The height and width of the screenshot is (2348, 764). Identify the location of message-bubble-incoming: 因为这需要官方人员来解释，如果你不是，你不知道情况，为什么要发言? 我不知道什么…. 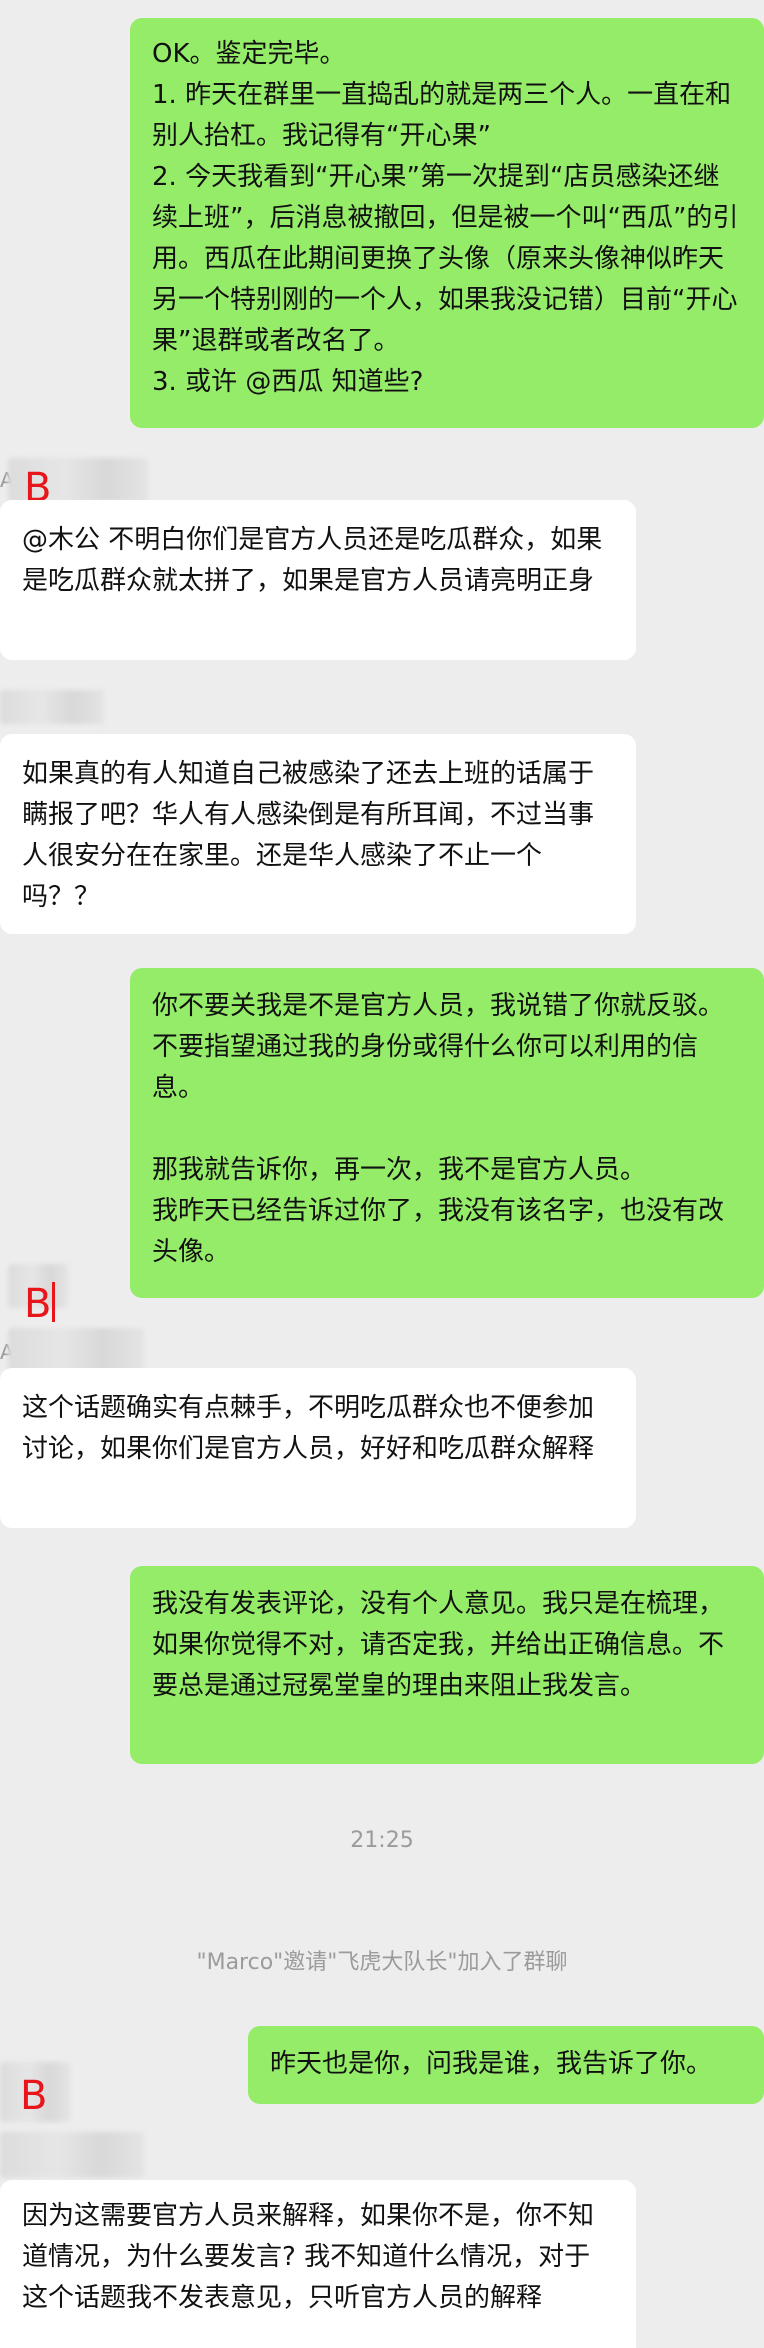
(318, 2264).